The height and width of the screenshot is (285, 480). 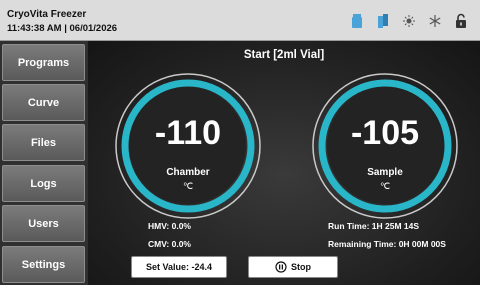 I want to click on sidebar-item-programs: Programs, so click(x=43, y=62).